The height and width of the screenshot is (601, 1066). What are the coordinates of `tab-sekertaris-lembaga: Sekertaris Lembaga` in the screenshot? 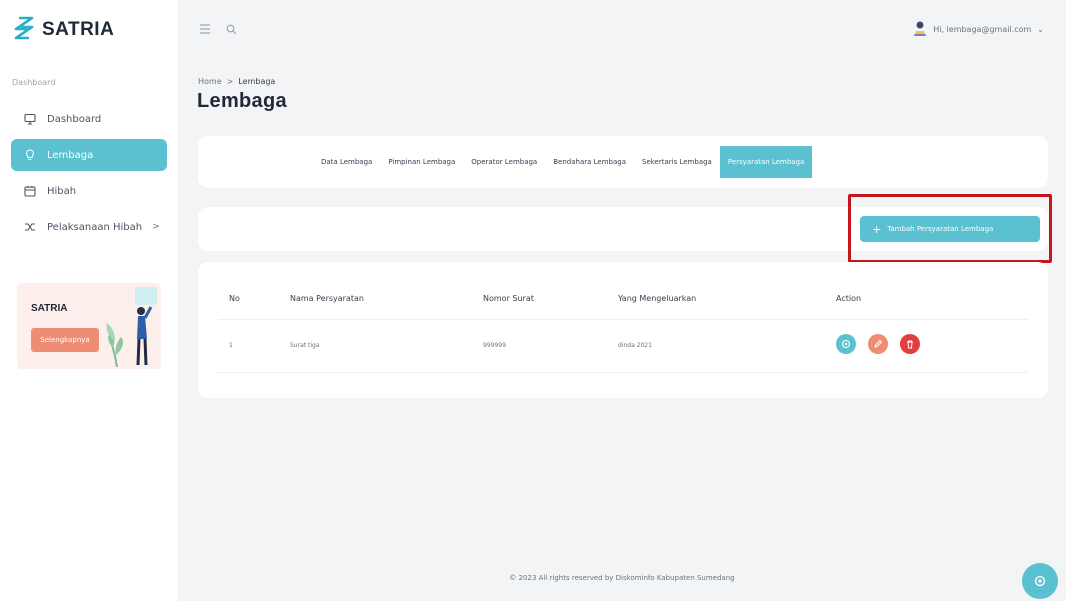 It's located at (677, 162).